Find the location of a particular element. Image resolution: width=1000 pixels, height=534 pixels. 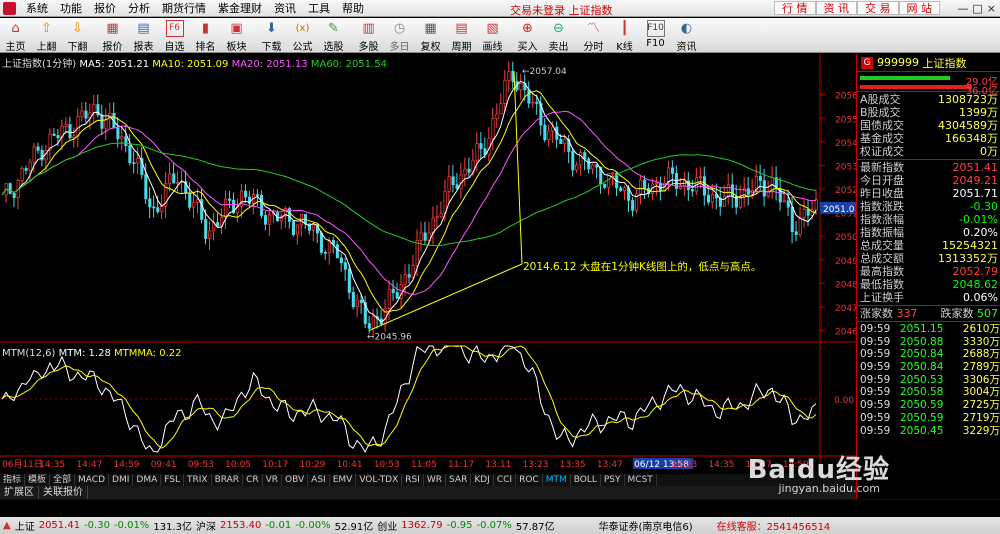

mode-quote-button: 行 情 is located at coordinates (795, 8).